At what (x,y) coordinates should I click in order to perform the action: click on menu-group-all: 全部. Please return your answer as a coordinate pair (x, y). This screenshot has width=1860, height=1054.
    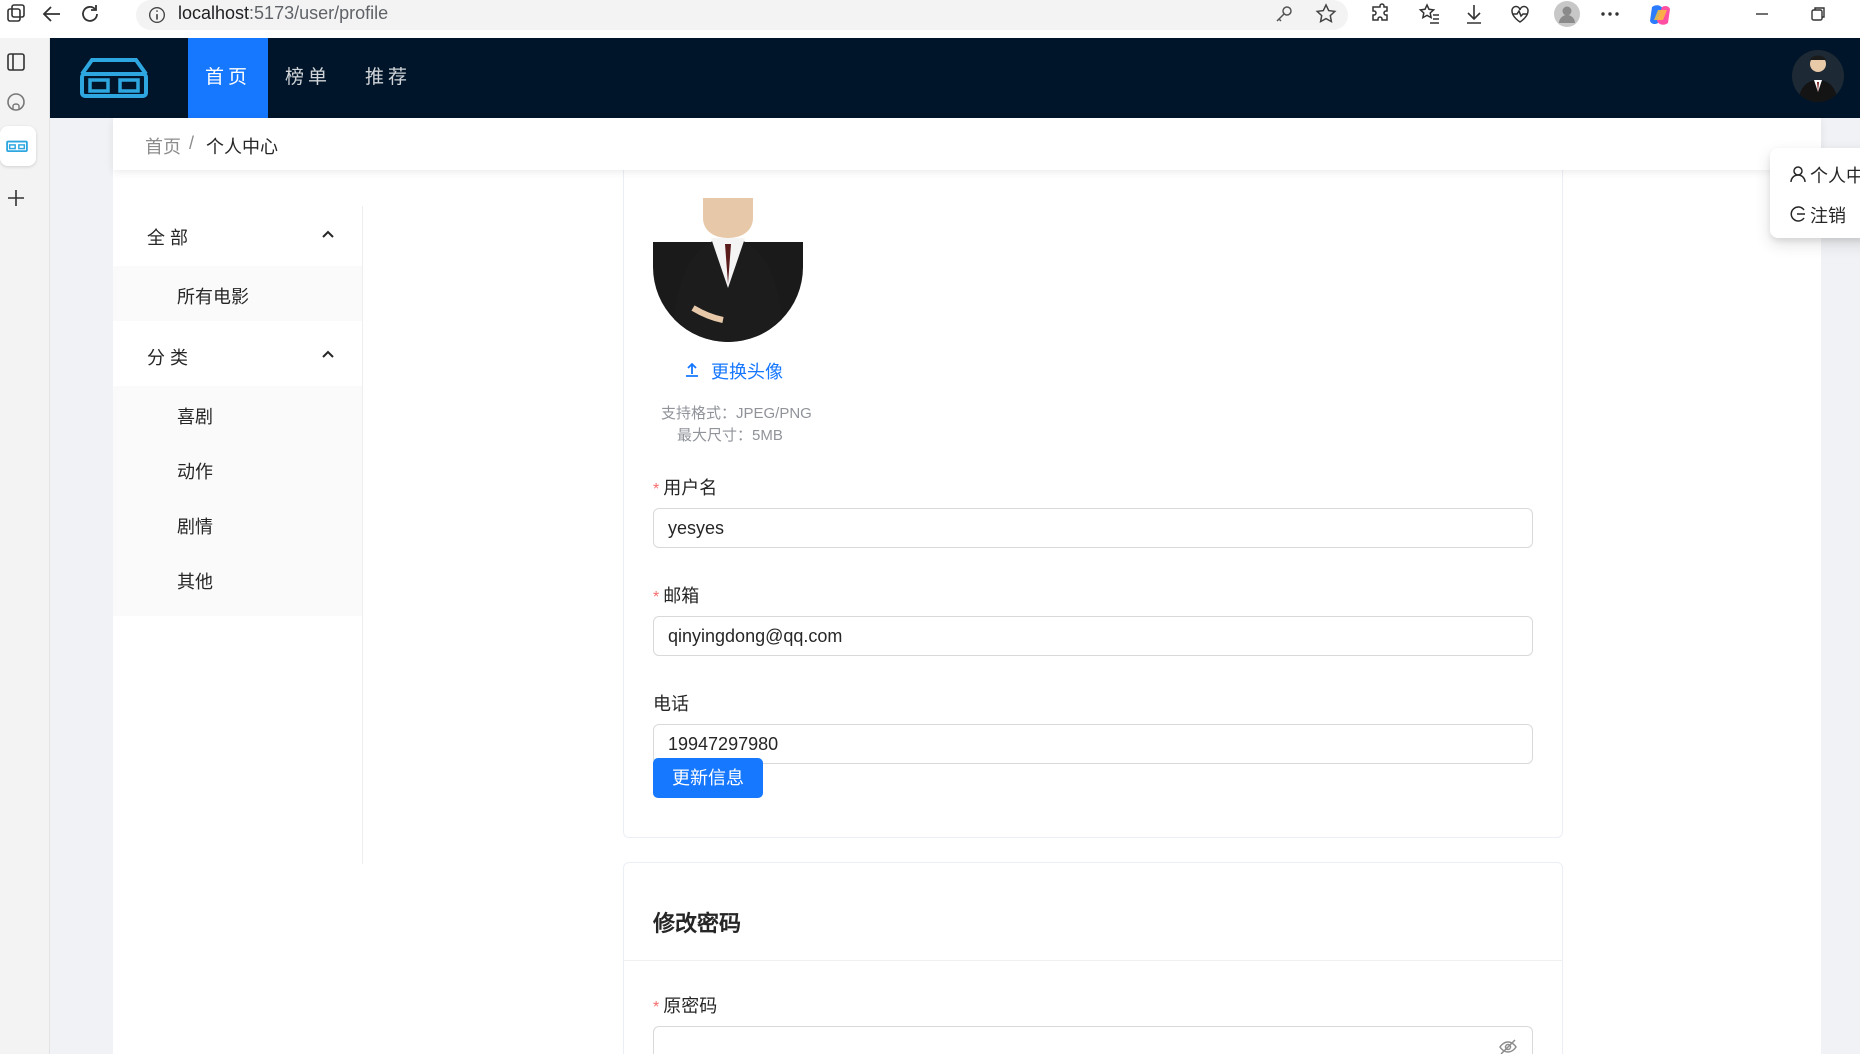
    Looking at the image, I should click on (237, 236).